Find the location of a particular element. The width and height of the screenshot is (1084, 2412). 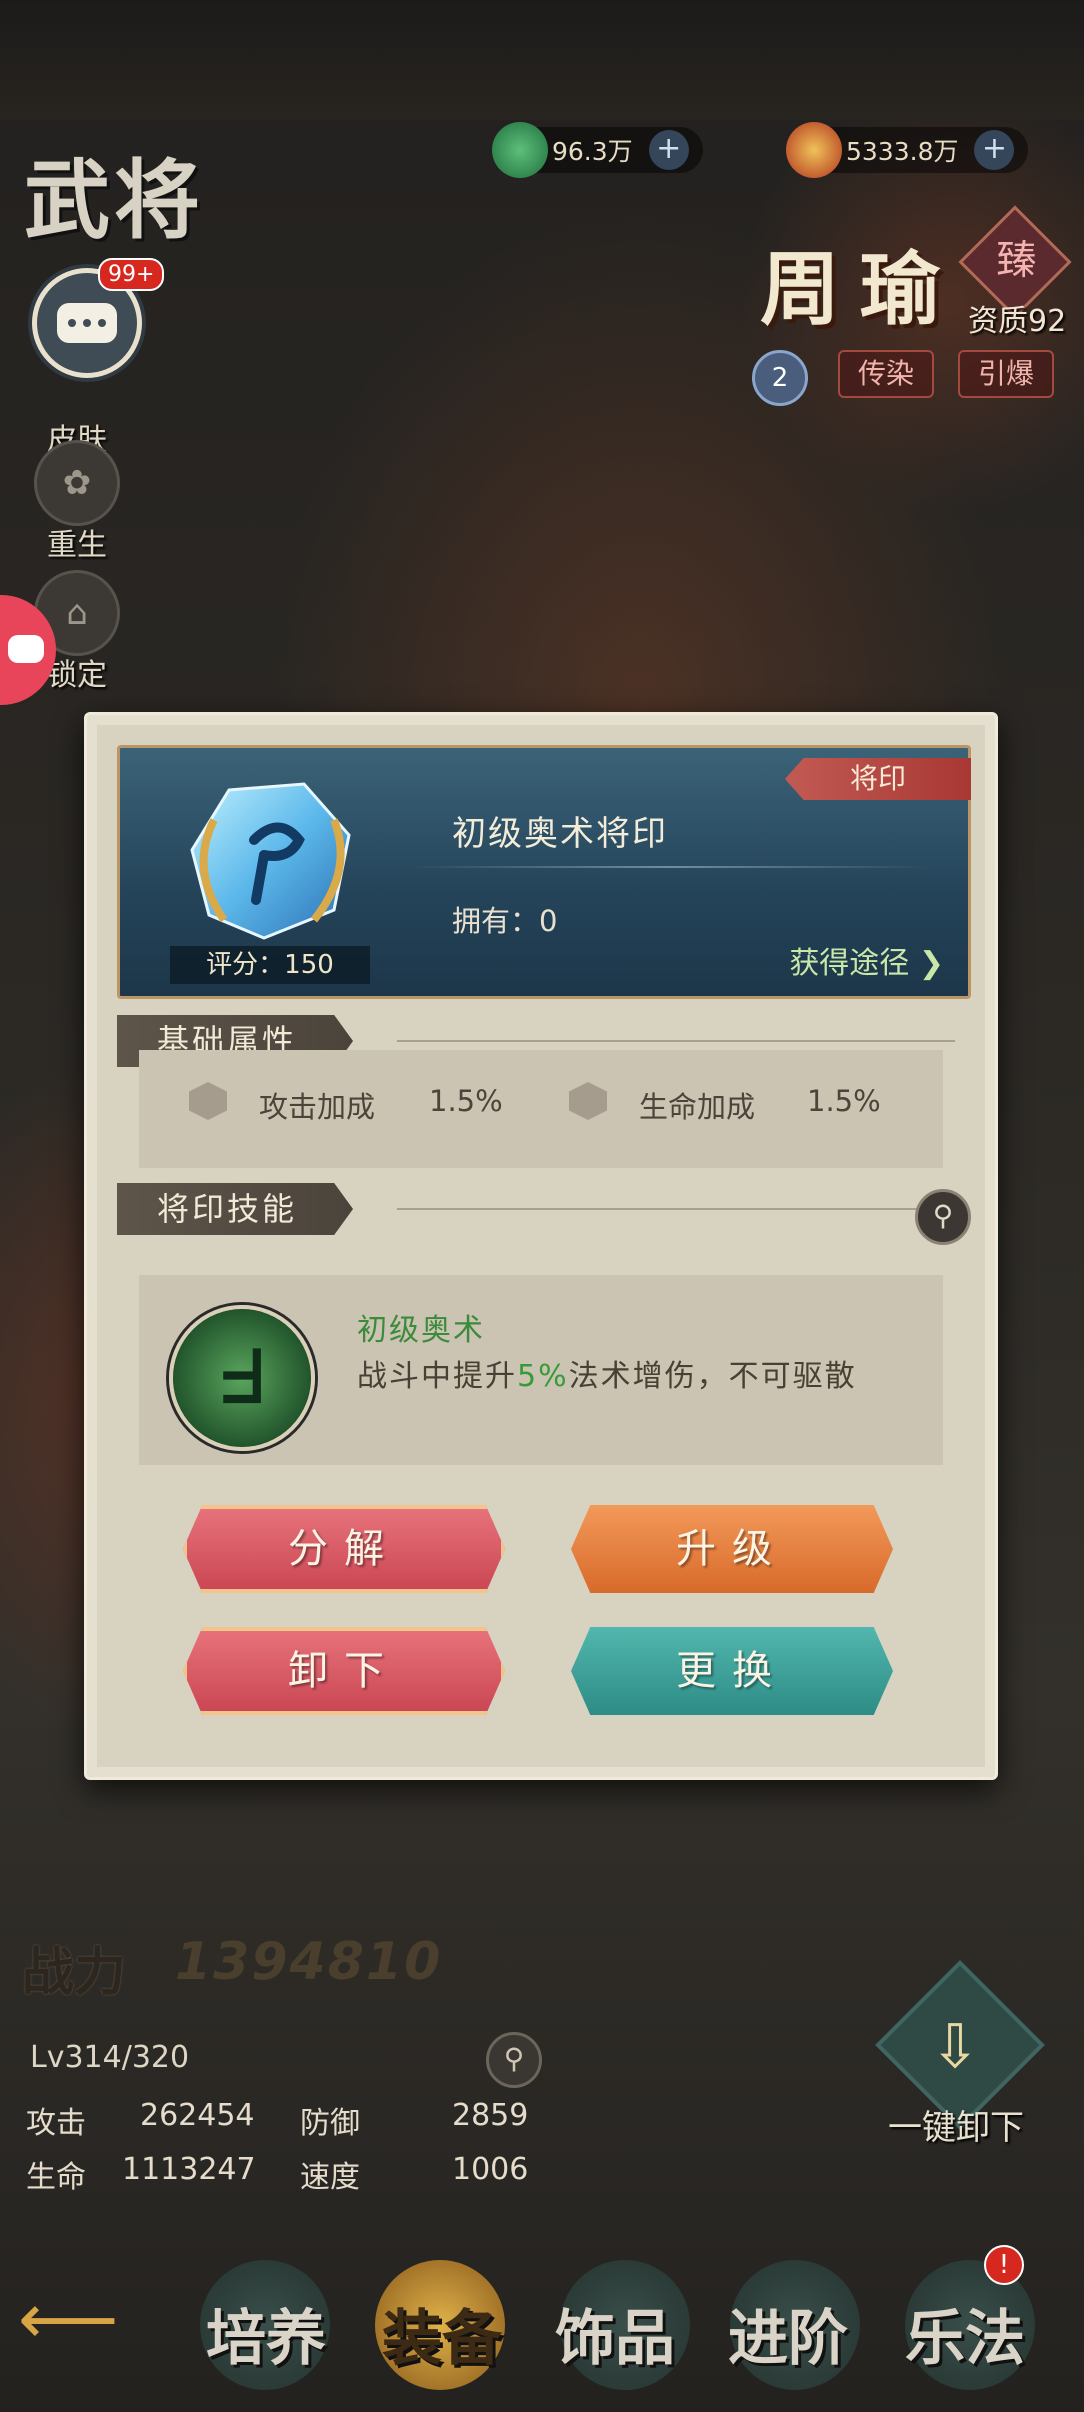

attack-bonus-icon is located at coordinates (208, 1101).